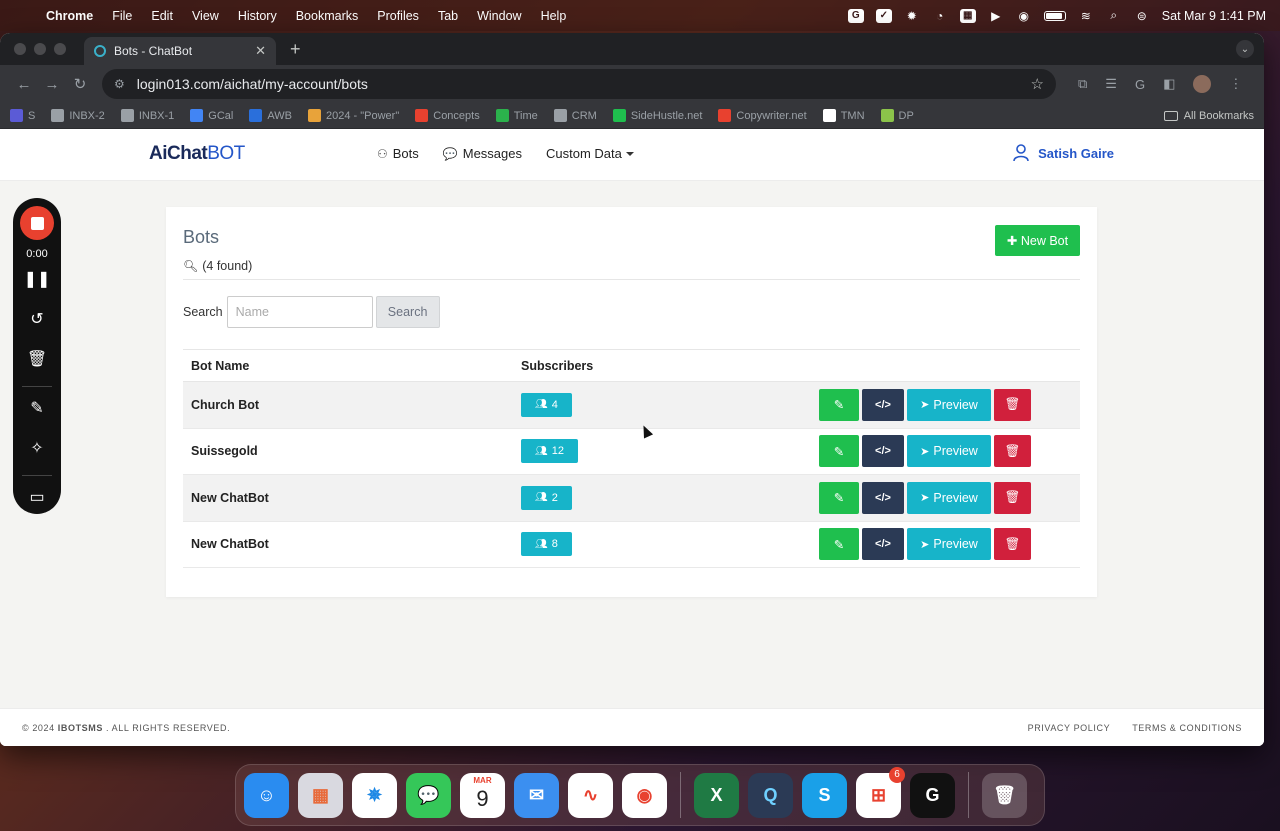  What do you see at coordinates (536, 795) in the screenshot?
I see `mail-icon: ✉` at bounding box center [536, 795].